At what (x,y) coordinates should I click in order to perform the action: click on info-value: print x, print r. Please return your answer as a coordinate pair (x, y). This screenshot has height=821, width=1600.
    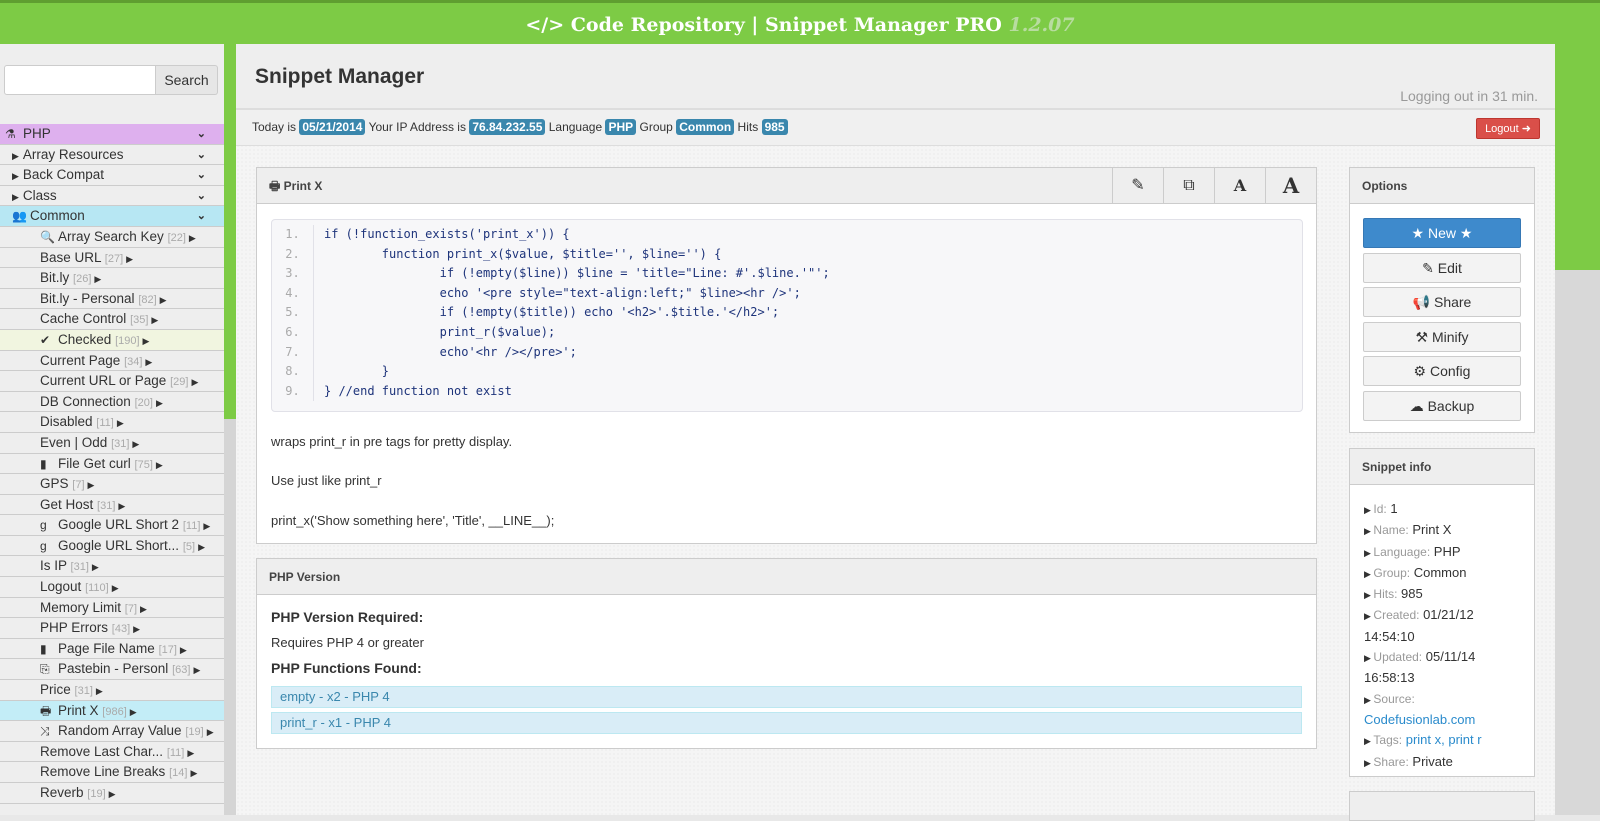
    Looking at the image, I should click on (1444, 739).